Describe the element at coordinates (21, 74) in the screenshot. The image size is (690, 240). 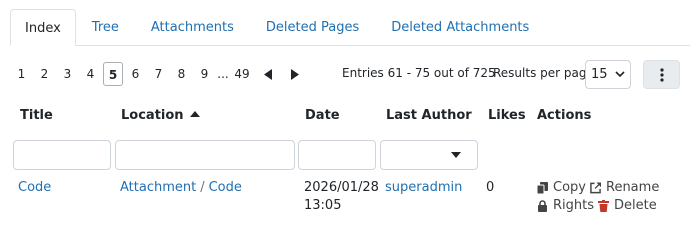
I see `page-link: 1` at that location.